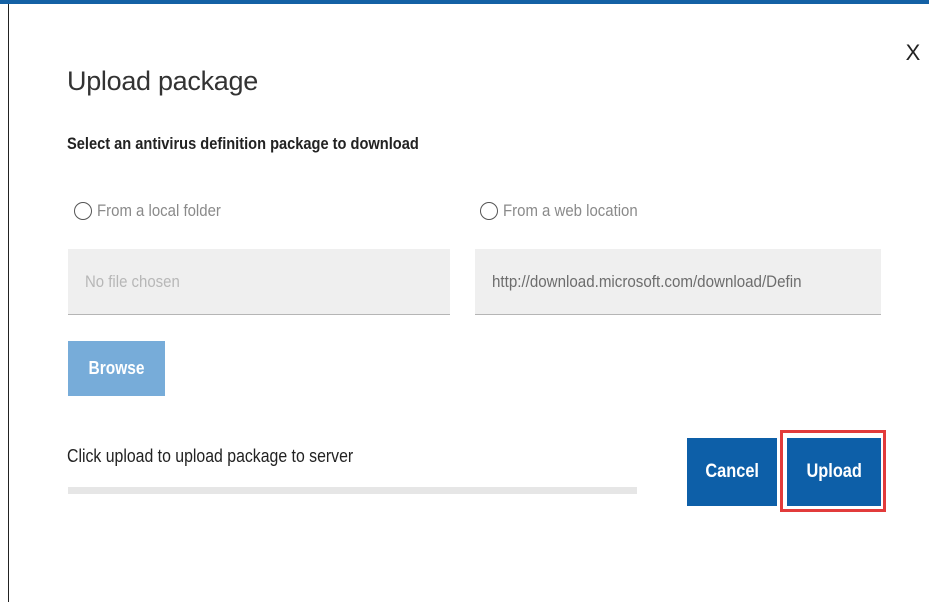 The image size is (929, 602). I want to click on close-button: X, so click(913, 53).